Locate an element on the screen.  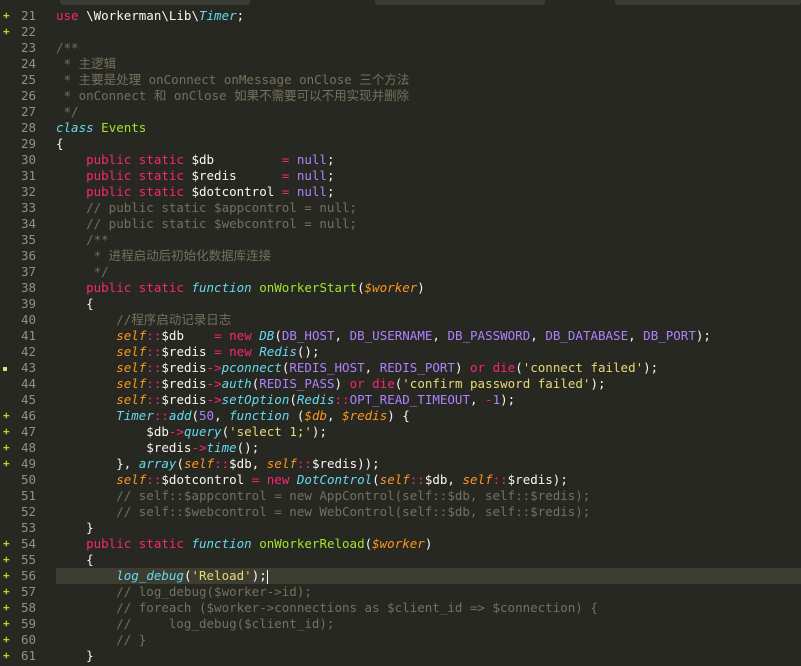
code-line: * 进程启动后初始化数据库连接 is located at coordinates (428, 256).